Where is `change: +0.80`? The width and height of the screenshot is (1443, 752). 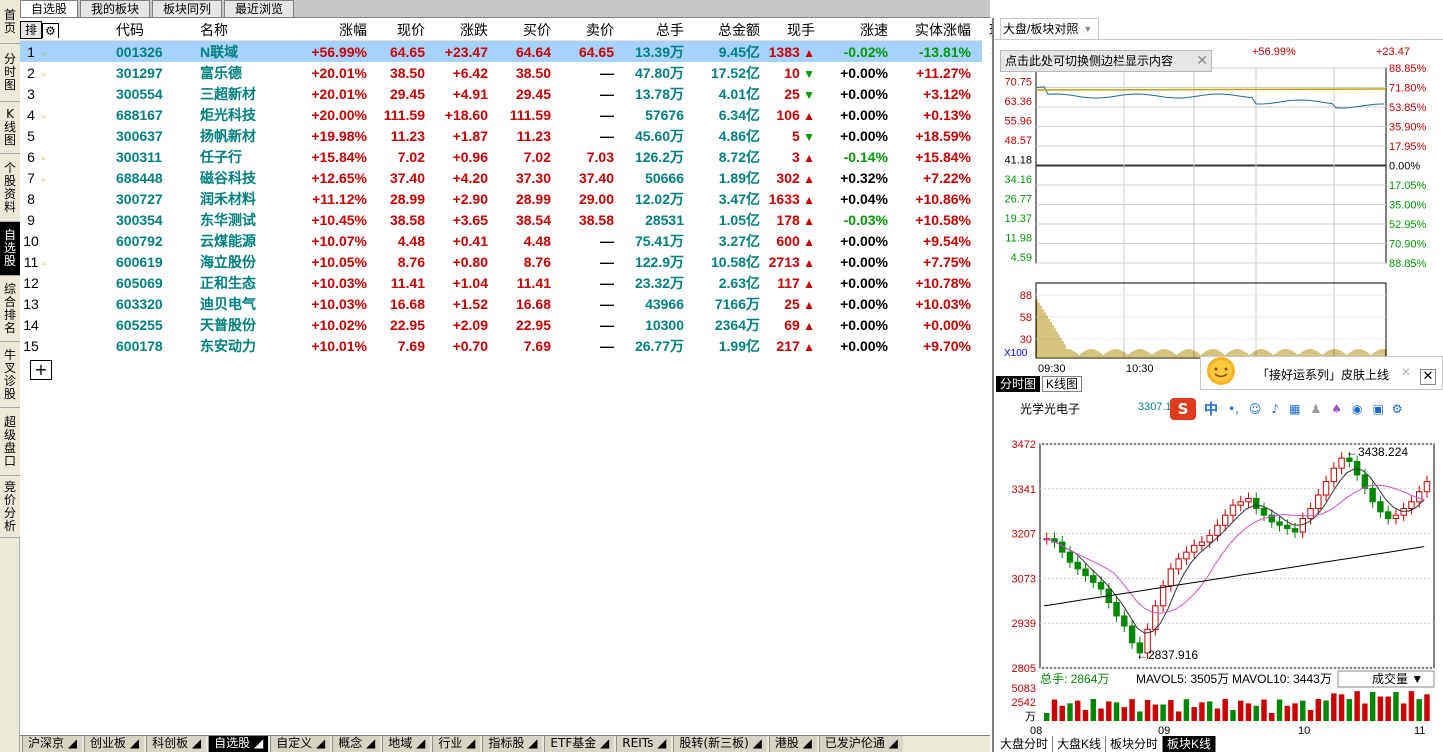 change: +0.80 is located at coordinates (470, 261).